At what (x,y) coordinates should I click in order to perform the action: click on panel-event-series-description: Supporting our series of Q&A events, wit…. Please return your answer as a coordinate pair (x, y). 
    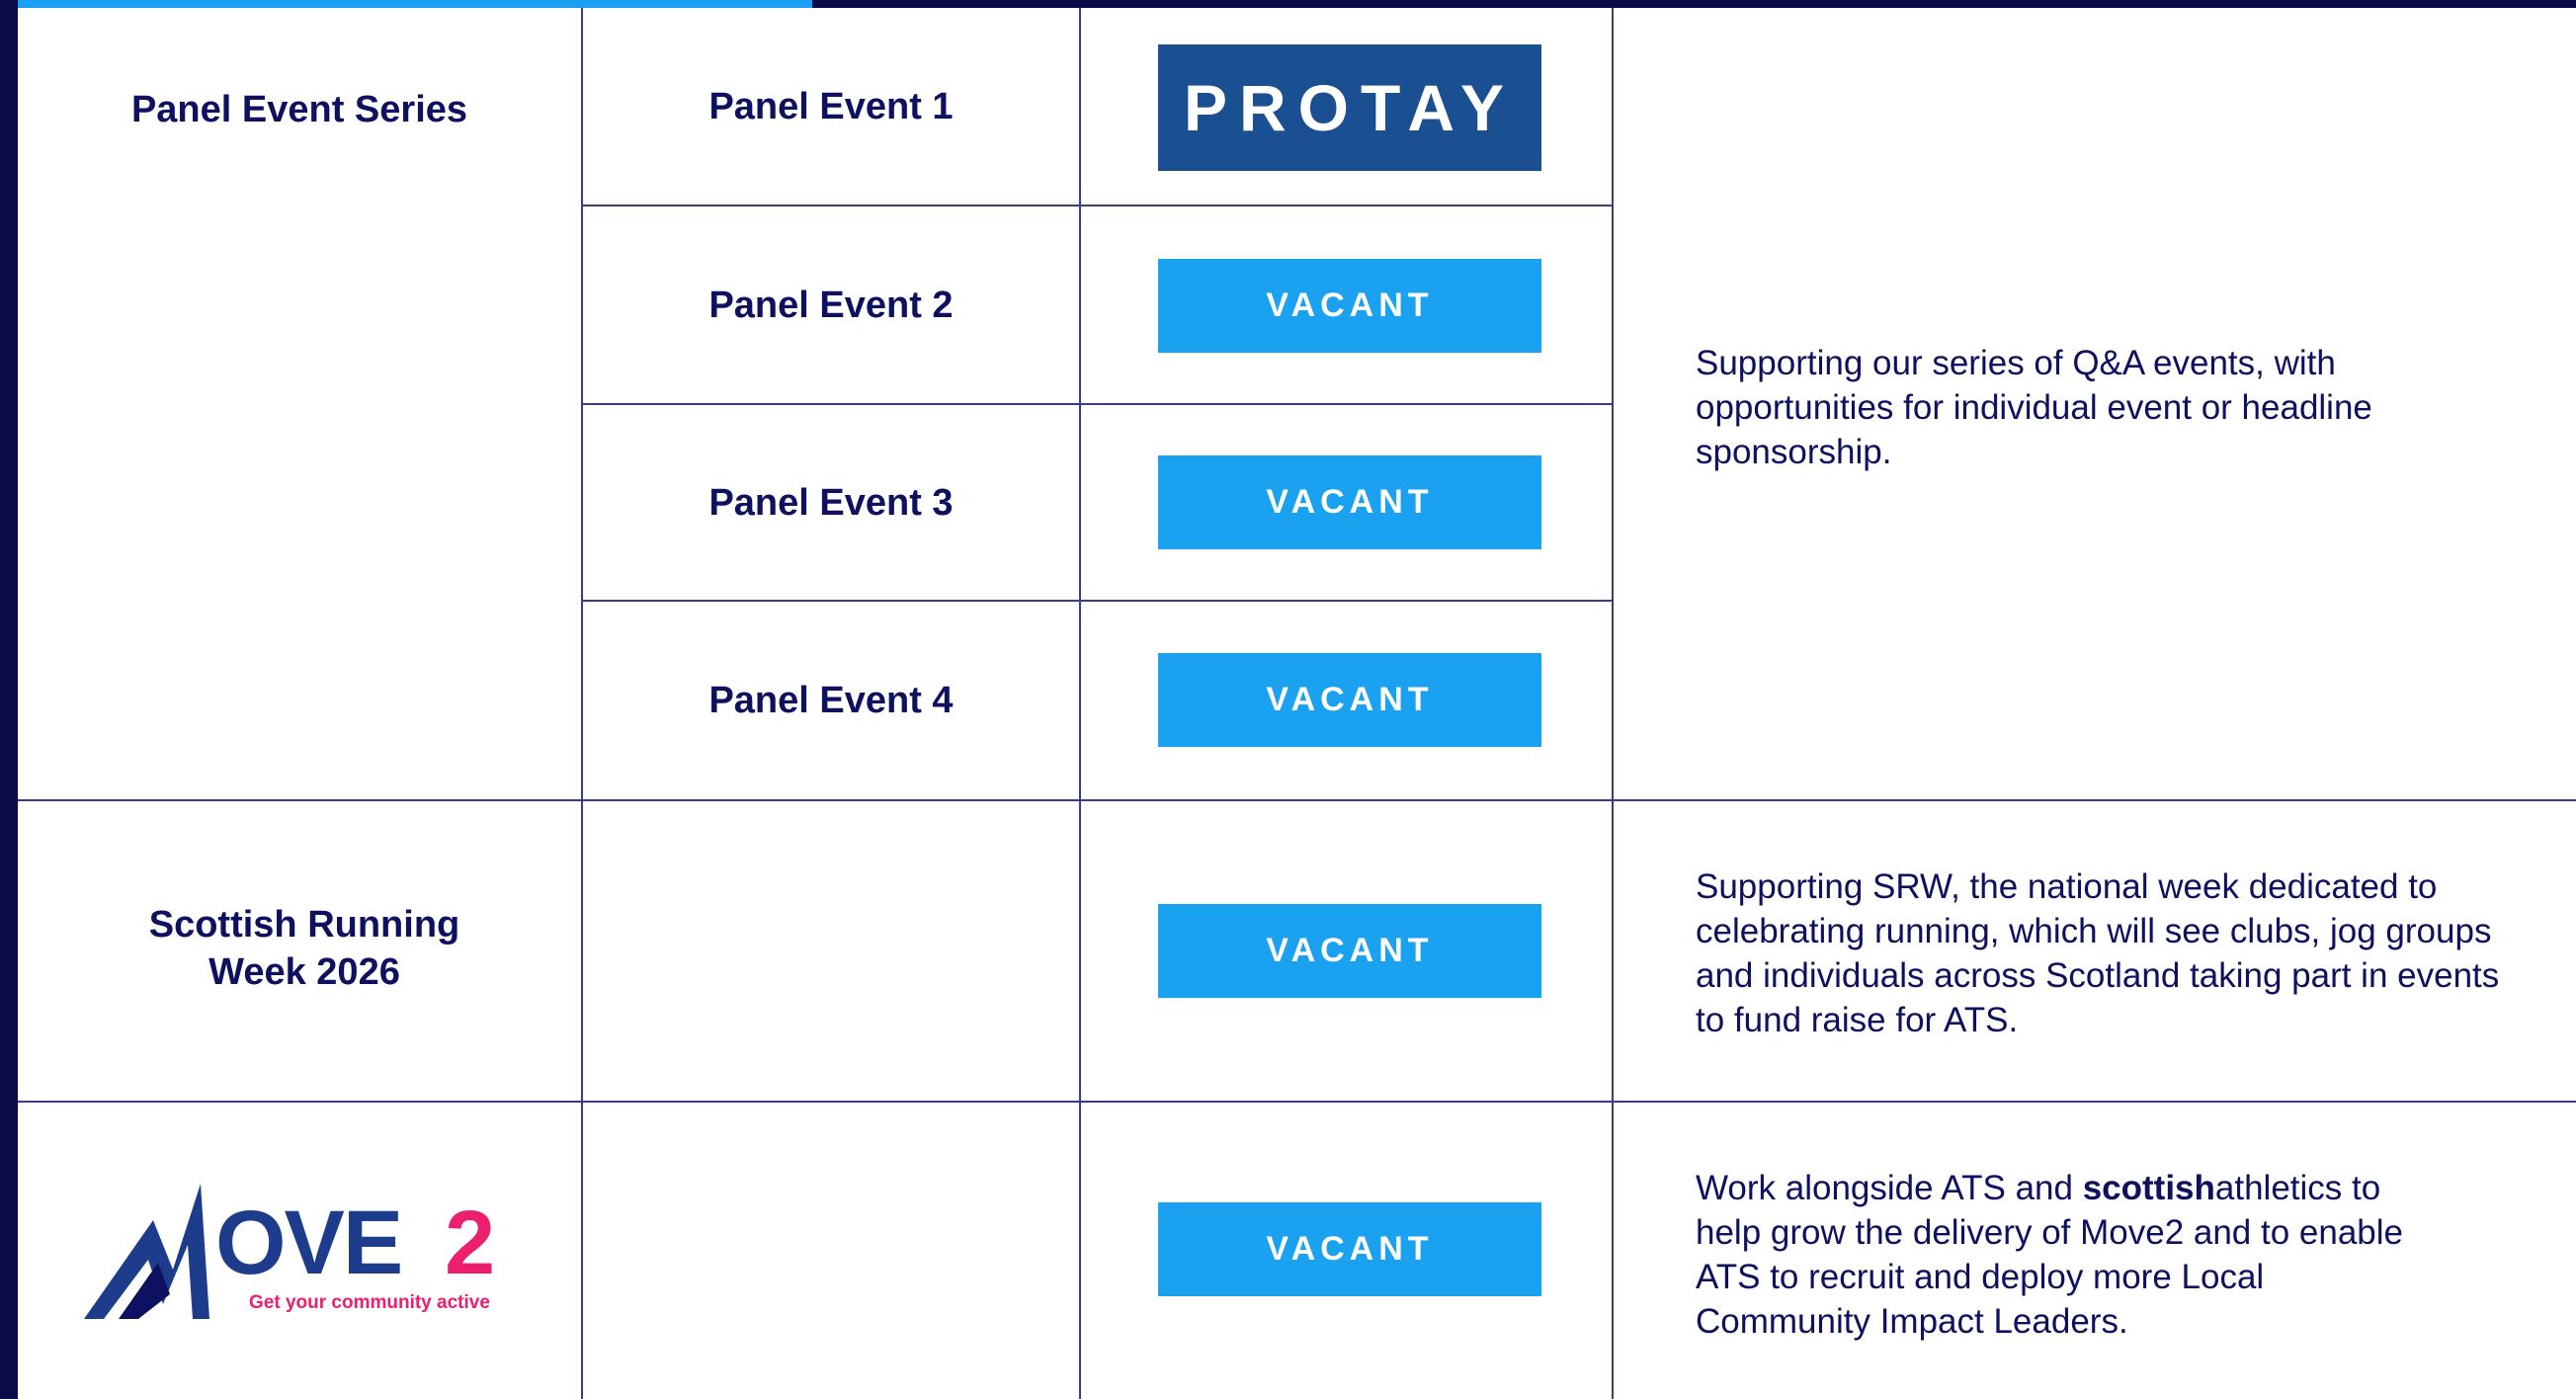
    Looking at the image, I should click on (2034, 408).